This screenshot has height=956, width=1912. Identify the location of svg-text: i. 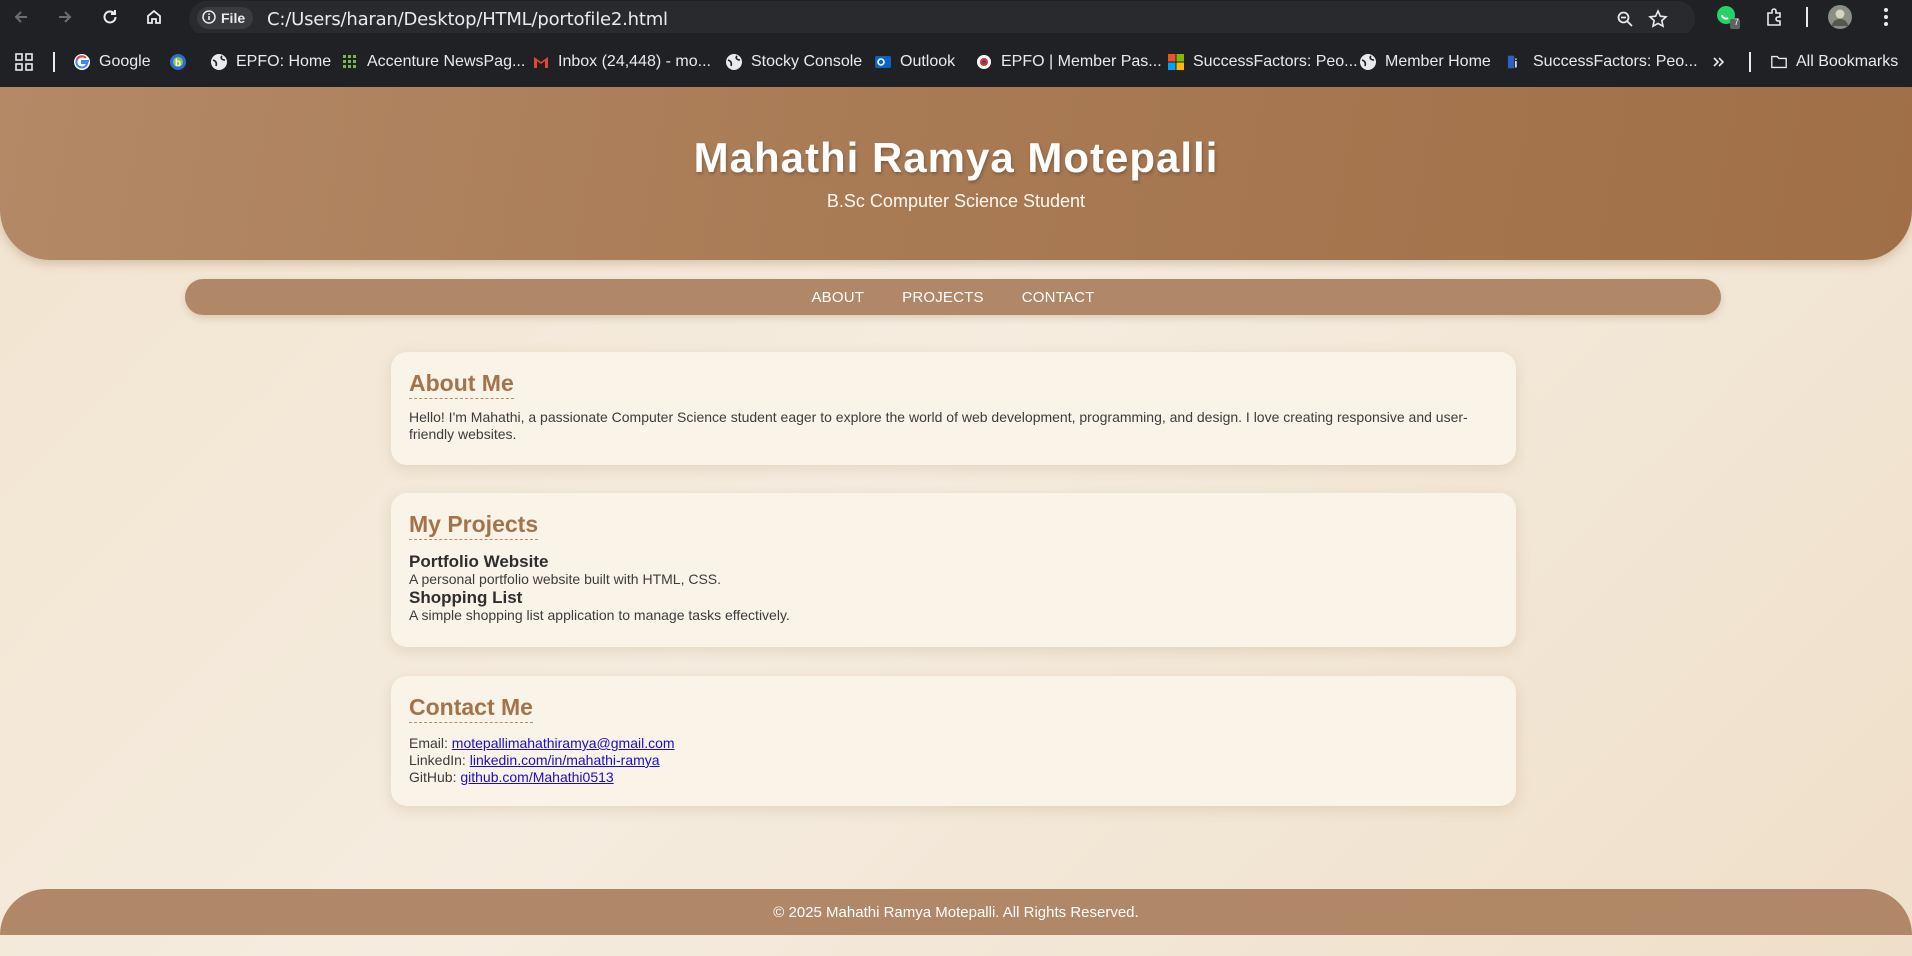
(1515, 63).